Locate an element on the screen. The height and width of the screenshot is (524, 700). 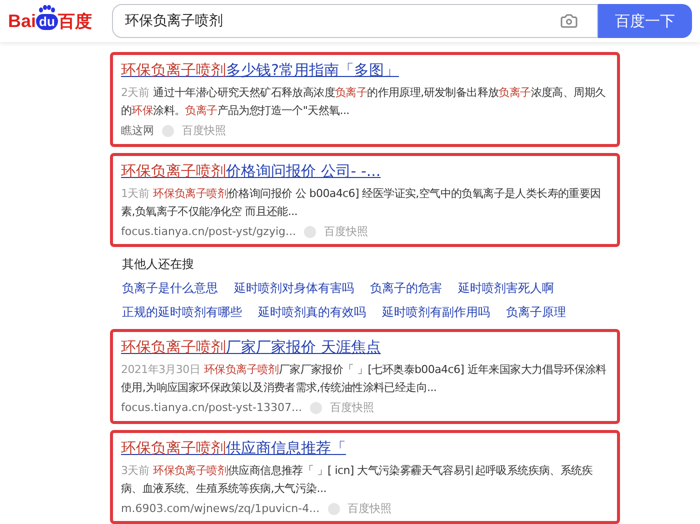
related-heading: 其他人还在搜 is located at coordinates (158, 264).